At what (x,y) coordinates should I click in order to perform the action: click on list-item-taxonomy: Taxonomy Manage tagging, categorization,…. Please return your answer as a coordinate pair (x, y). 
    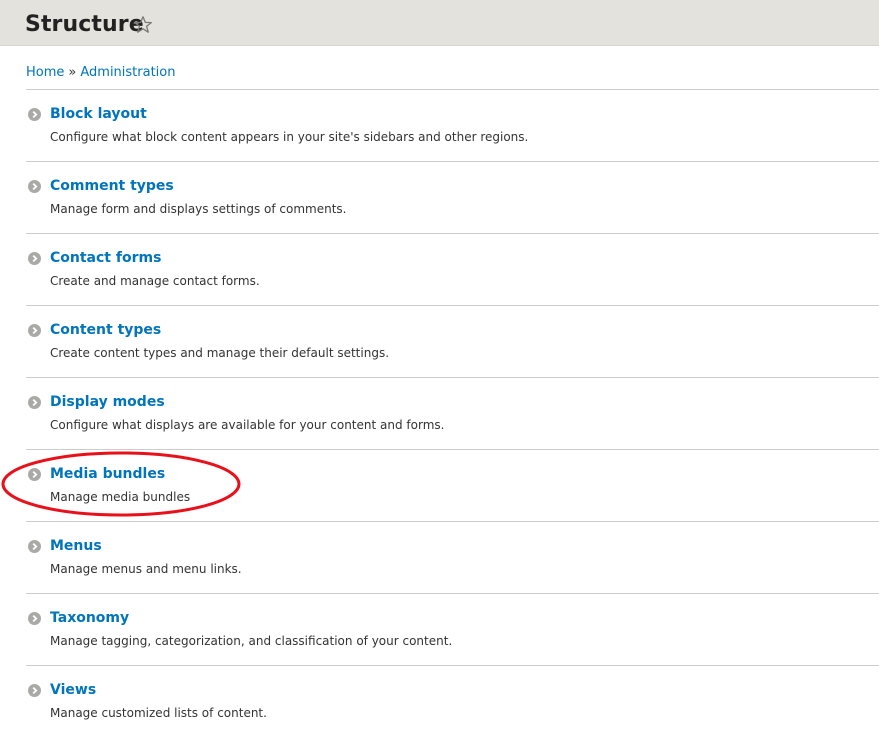
    Looking at the image, I should click on (452, 629).